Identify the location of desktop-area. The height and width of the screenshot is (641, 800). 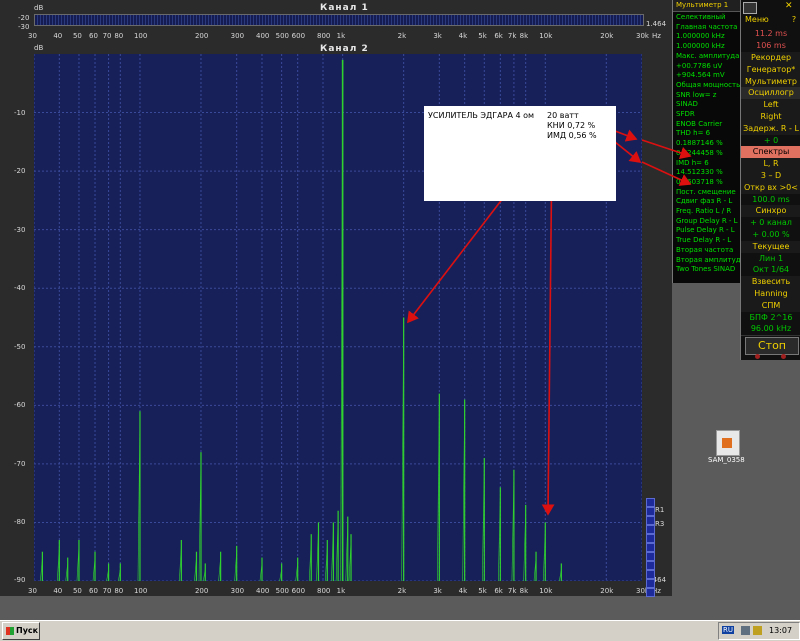
(770, 478).